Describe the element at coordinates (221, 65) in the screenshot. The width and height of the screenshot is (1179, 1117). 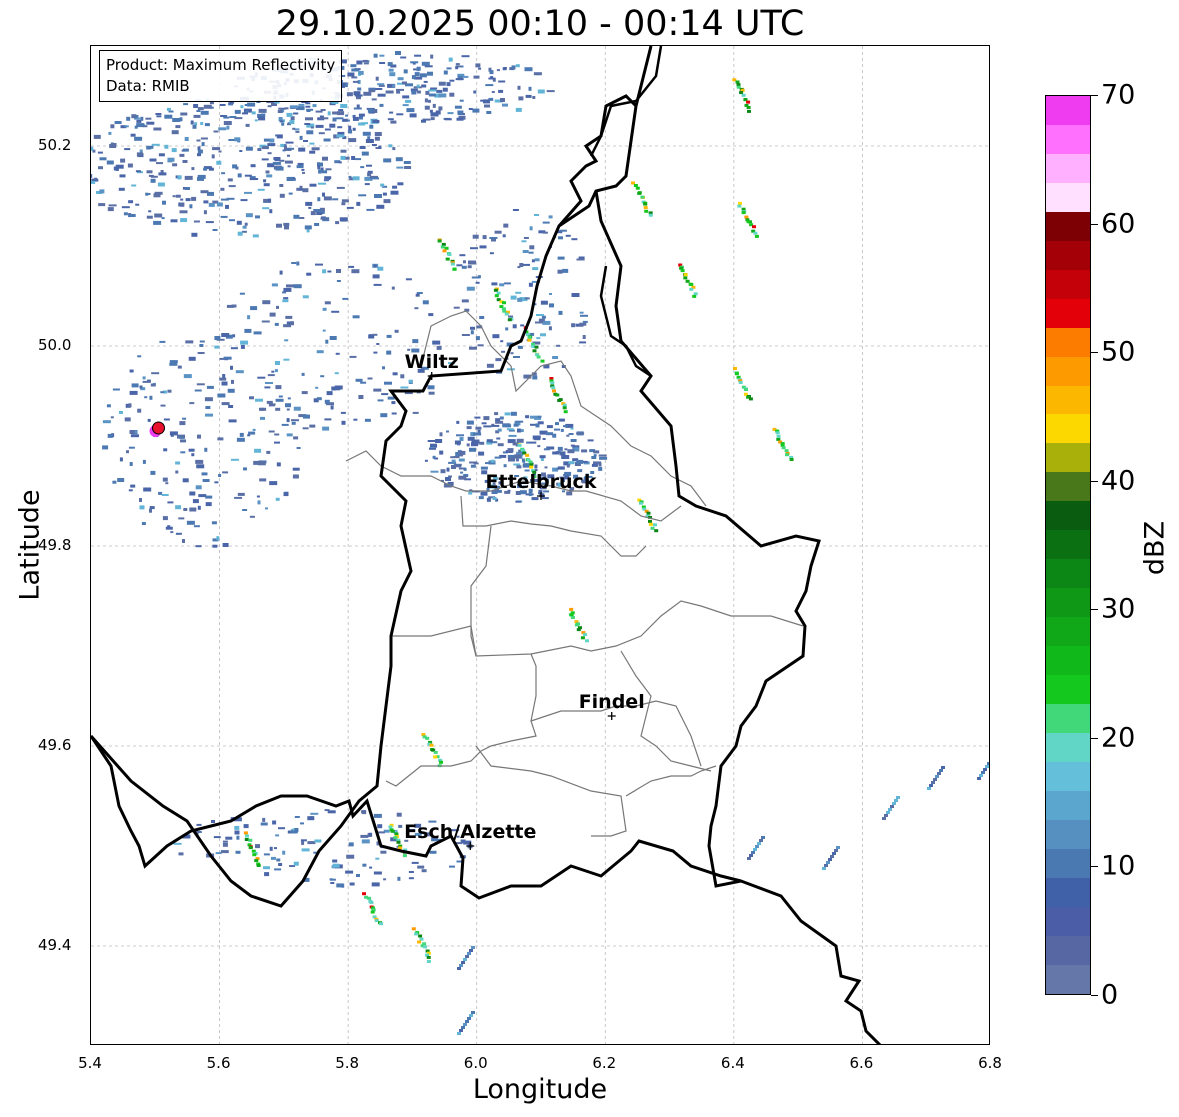
I see `product-label: Product: Maximum Reflectivity` at that location.